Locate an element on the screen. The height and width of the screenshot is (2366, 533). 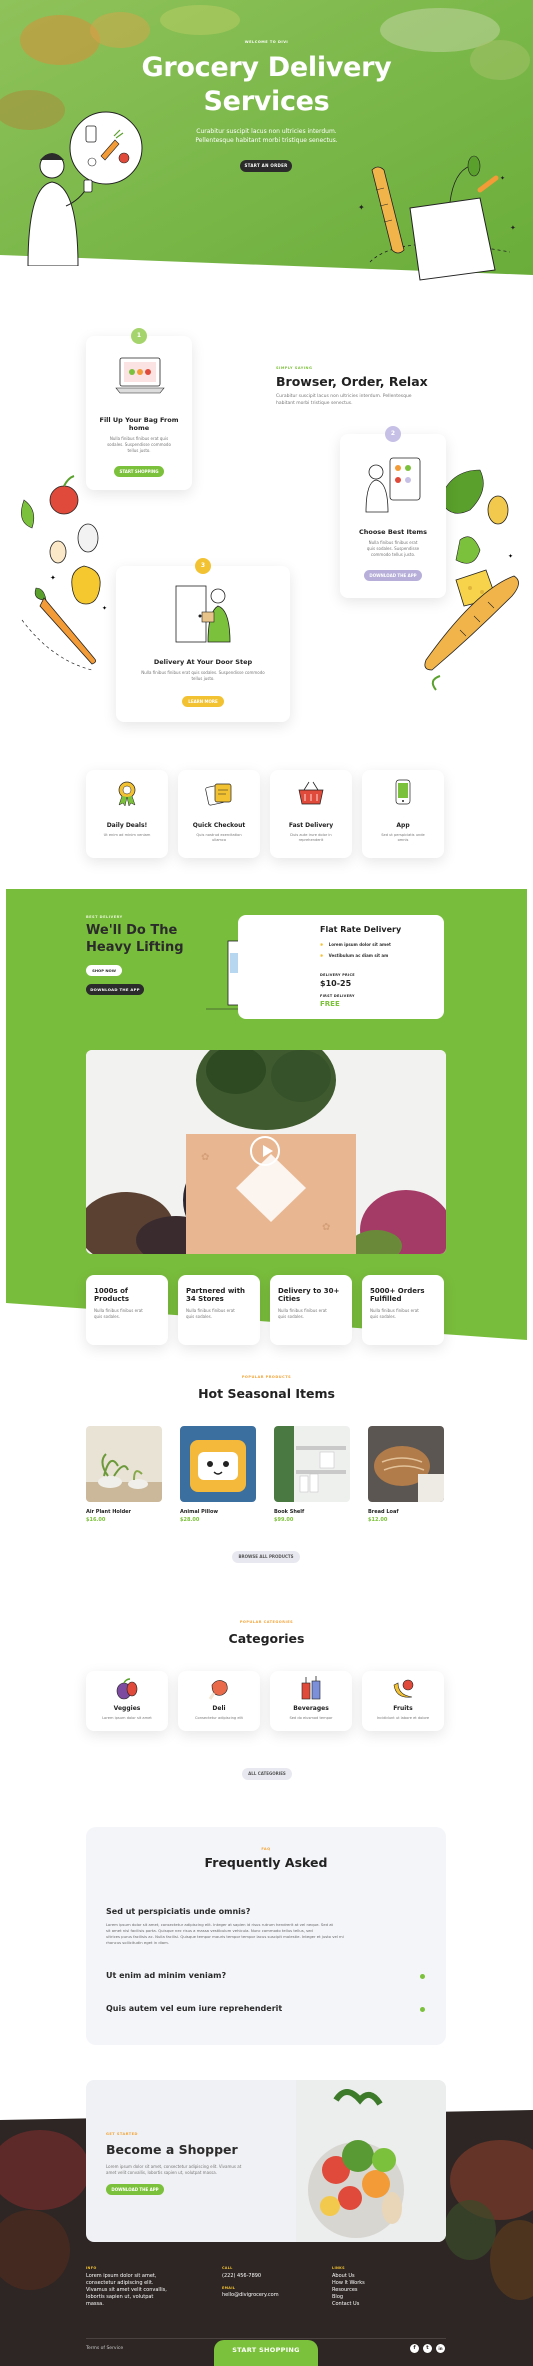
cards-icon is located at coordinates (218, 794).